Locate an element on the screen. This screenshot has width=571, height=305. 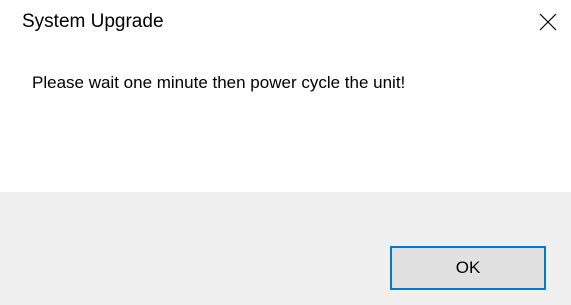
close-button is located at coordinates (548, 22).